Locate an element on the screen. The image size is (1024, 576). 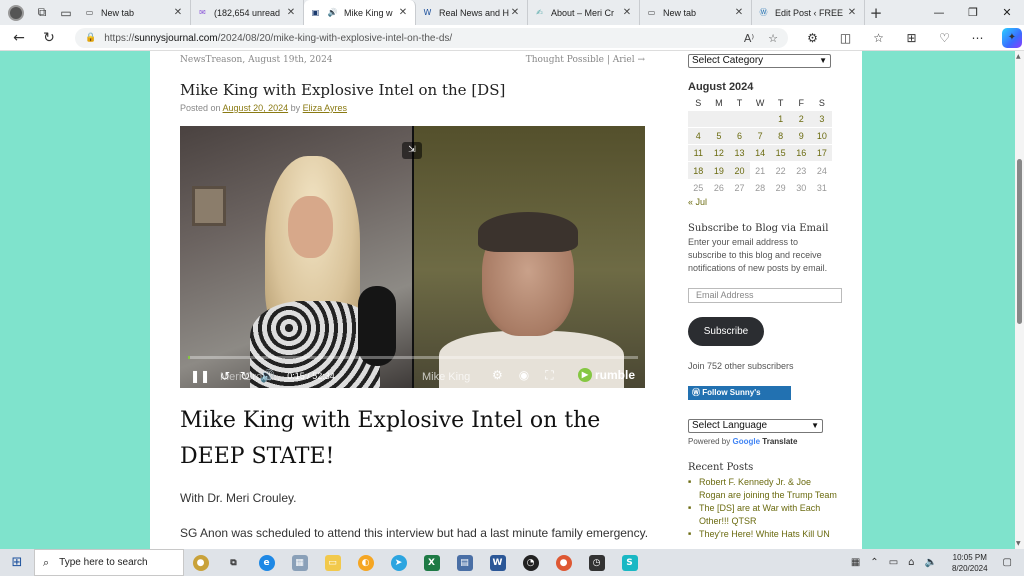
calendar-day: 12 is located at coordinates (719, 153).